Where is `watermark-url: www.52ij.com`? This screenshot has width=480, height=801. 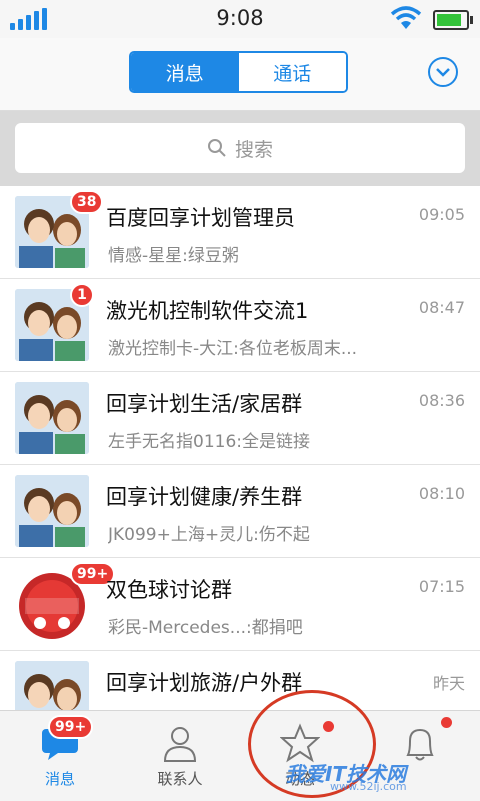
watermark-url: www.52ij.com is located at coordinates (368, 786).